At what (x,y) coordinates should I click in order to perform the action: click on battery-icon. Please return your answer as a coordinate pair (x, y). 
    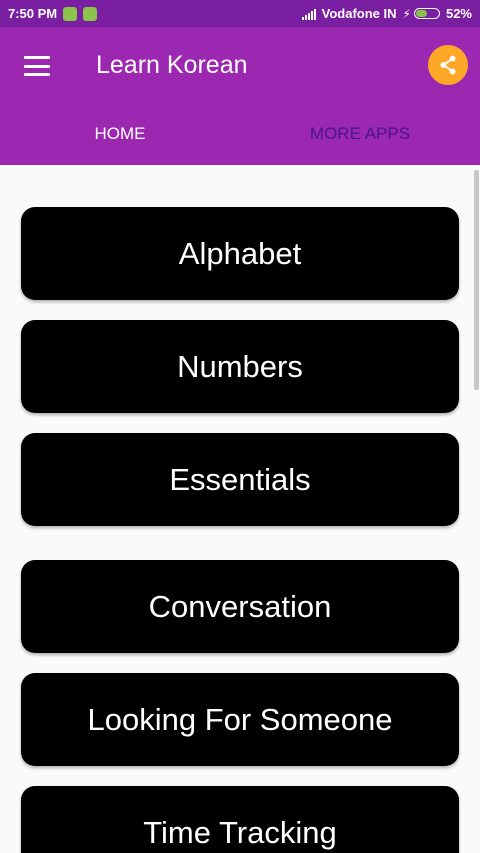
    Looking at the image, I should click on (426, 13).